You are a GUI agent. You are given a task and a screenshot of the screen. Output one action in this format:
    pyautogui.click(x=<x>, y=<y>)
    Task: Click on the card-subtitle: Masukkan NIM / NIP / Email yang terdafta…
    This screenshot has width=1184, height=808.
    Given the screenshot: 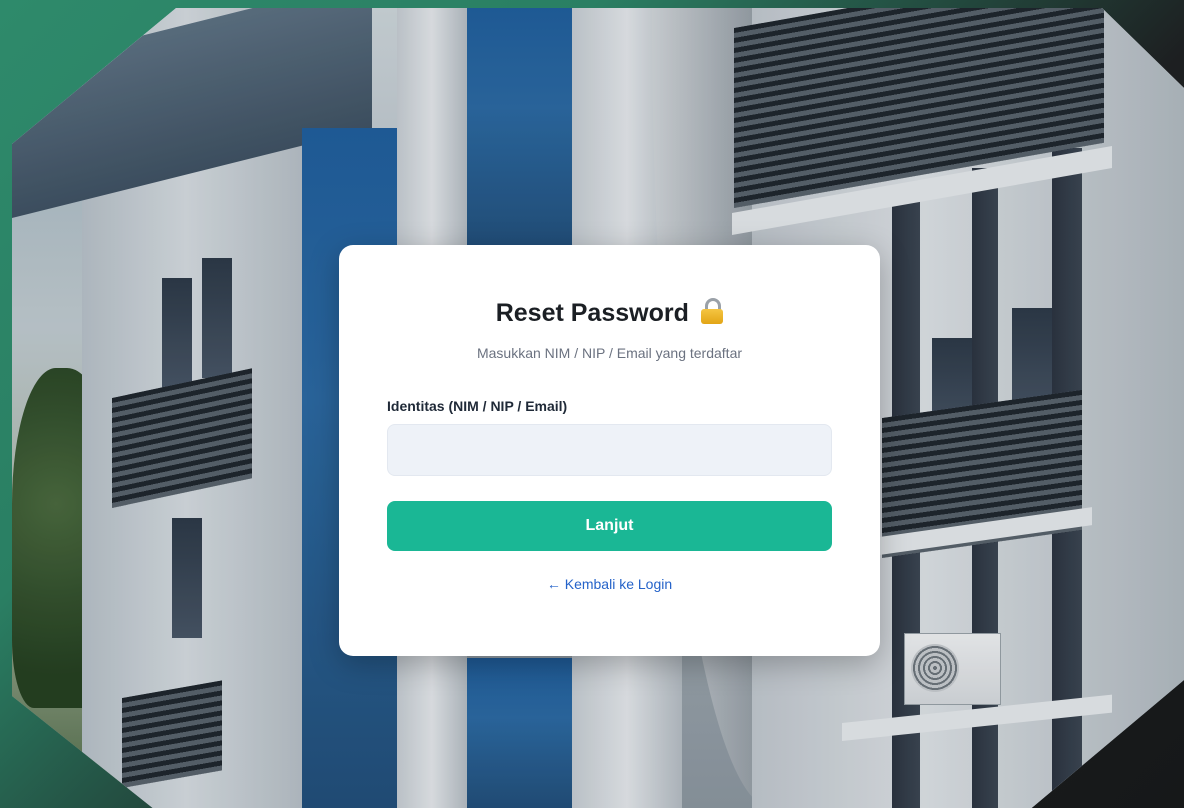 What is the action you would take?
    pyautogui.click(x=609, y=353)
    